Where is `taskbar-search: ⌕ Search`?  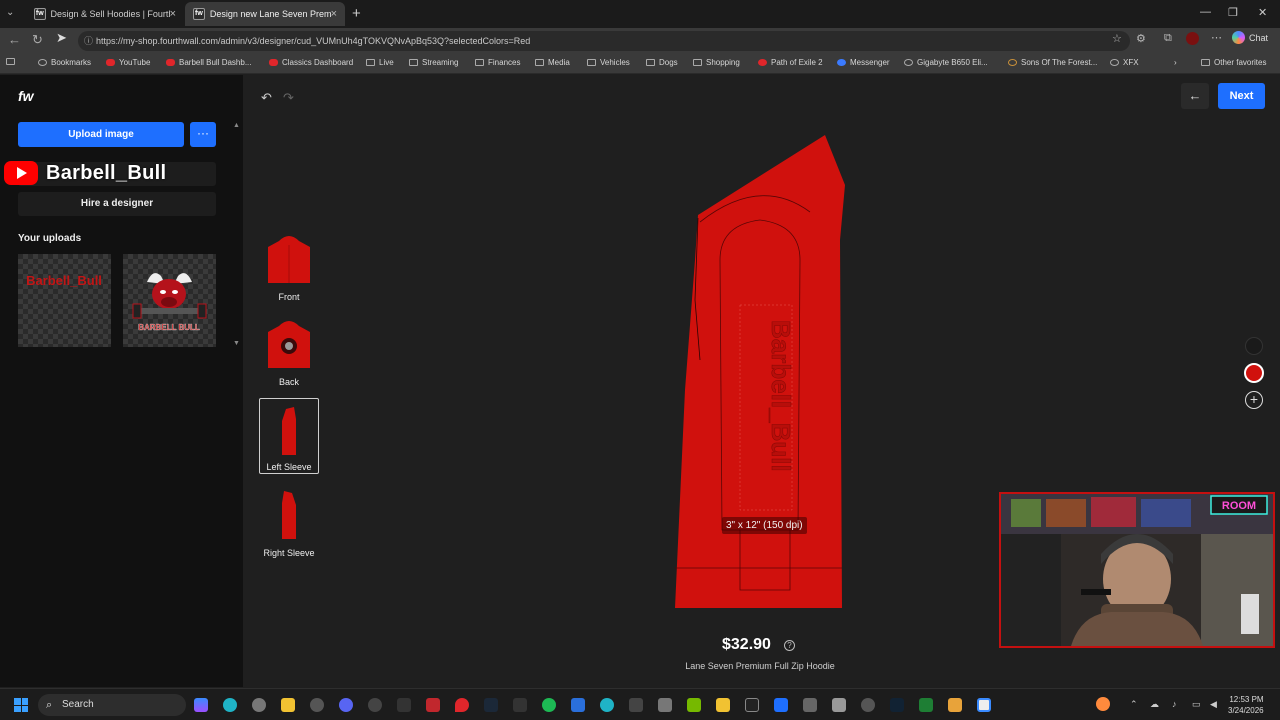
taskbar-search: ⌕ Search is located at coordinates (112, 705).